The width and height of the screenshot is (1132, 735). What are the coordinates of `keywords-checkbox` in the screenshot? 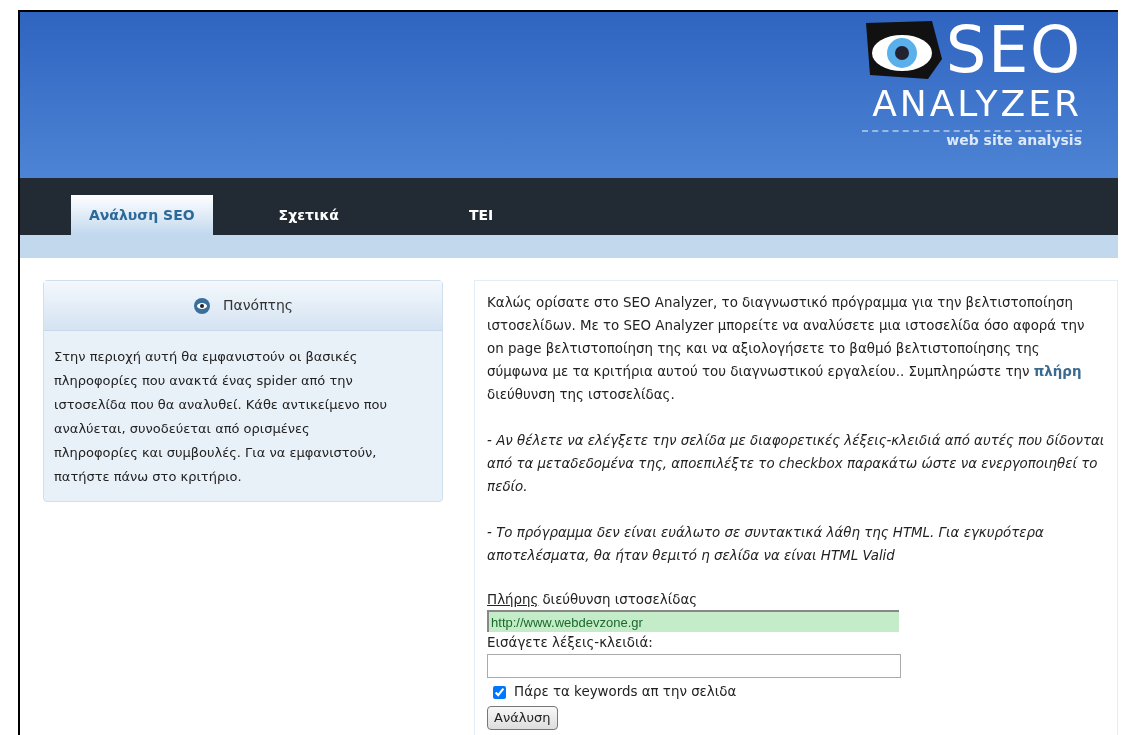 It's located at (500, 692).